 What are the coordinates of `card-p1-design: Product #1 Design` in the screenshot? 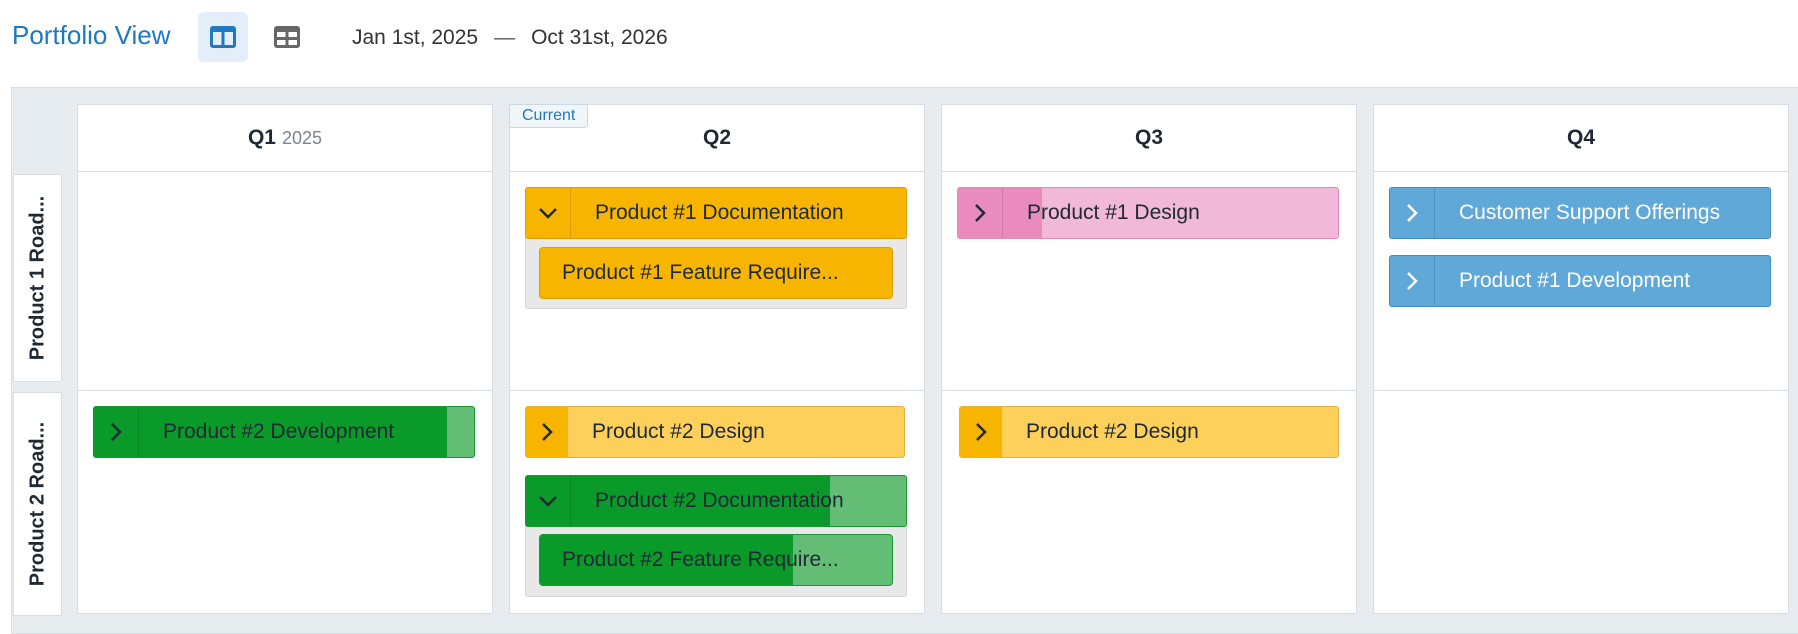 It's located at (1148, 213).